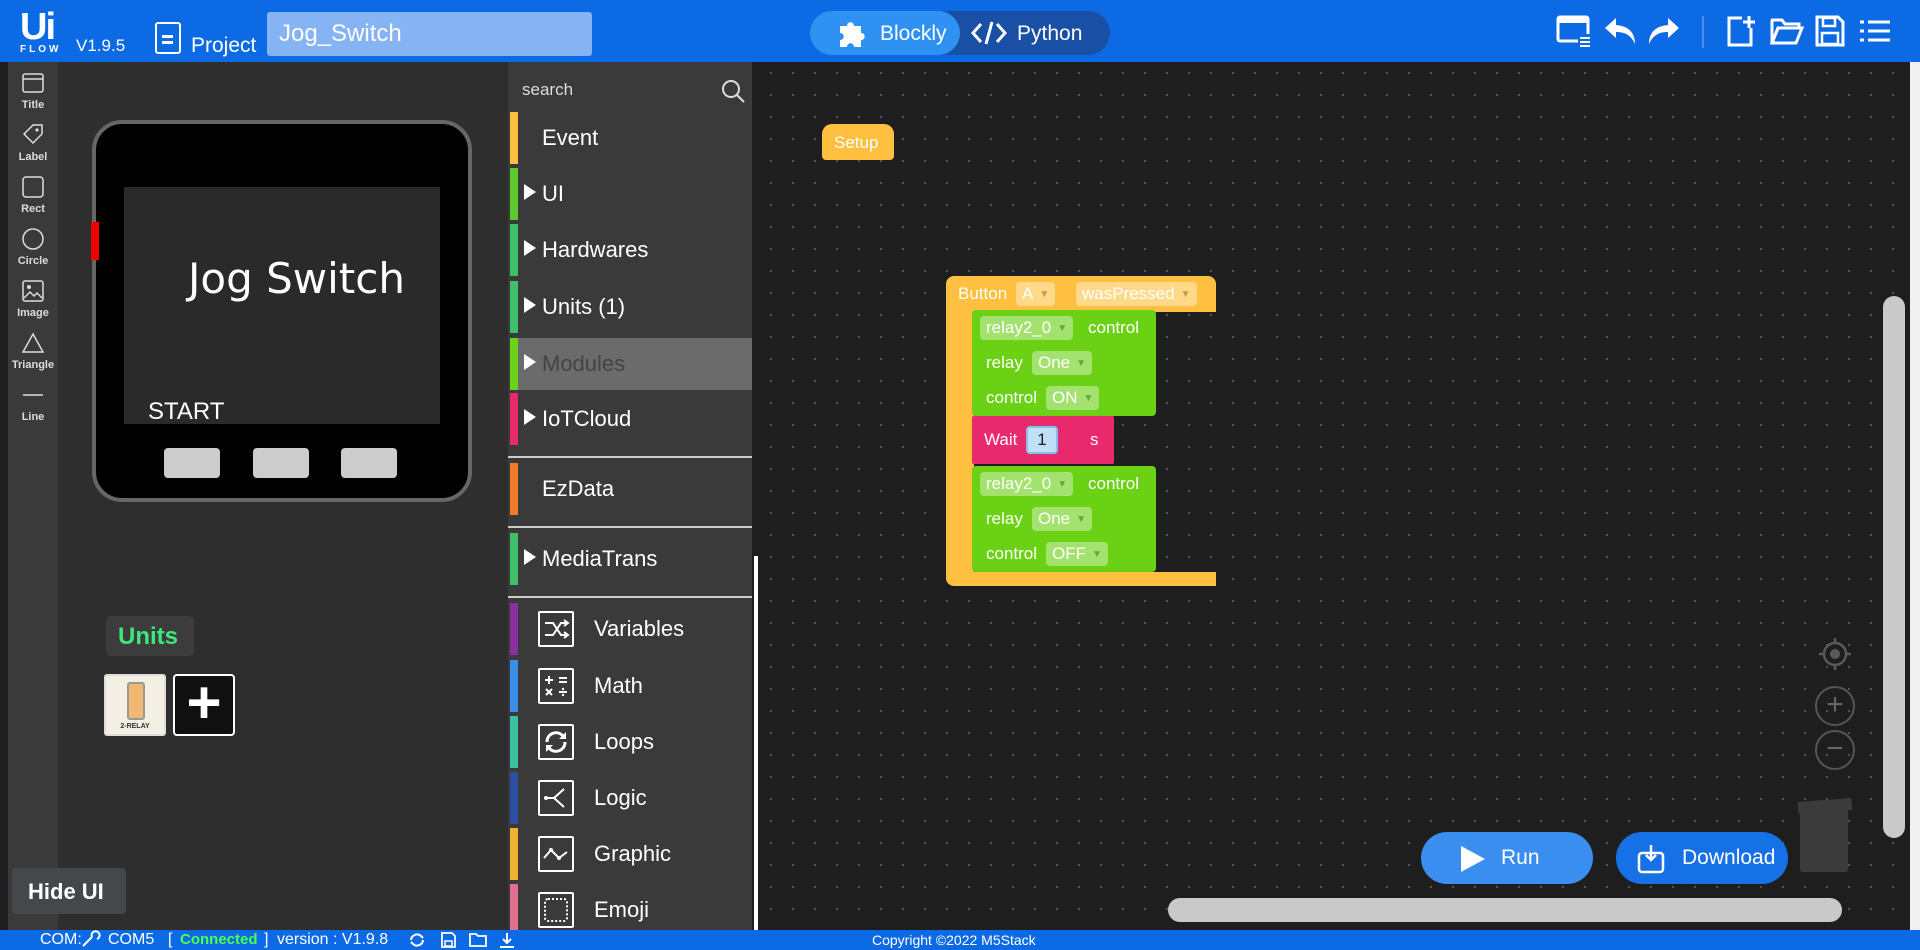 This screenshot has width=1920, height=950. Describe the element at coordinates (282, 305) in the screenshot. I see `device-screen` at that location.